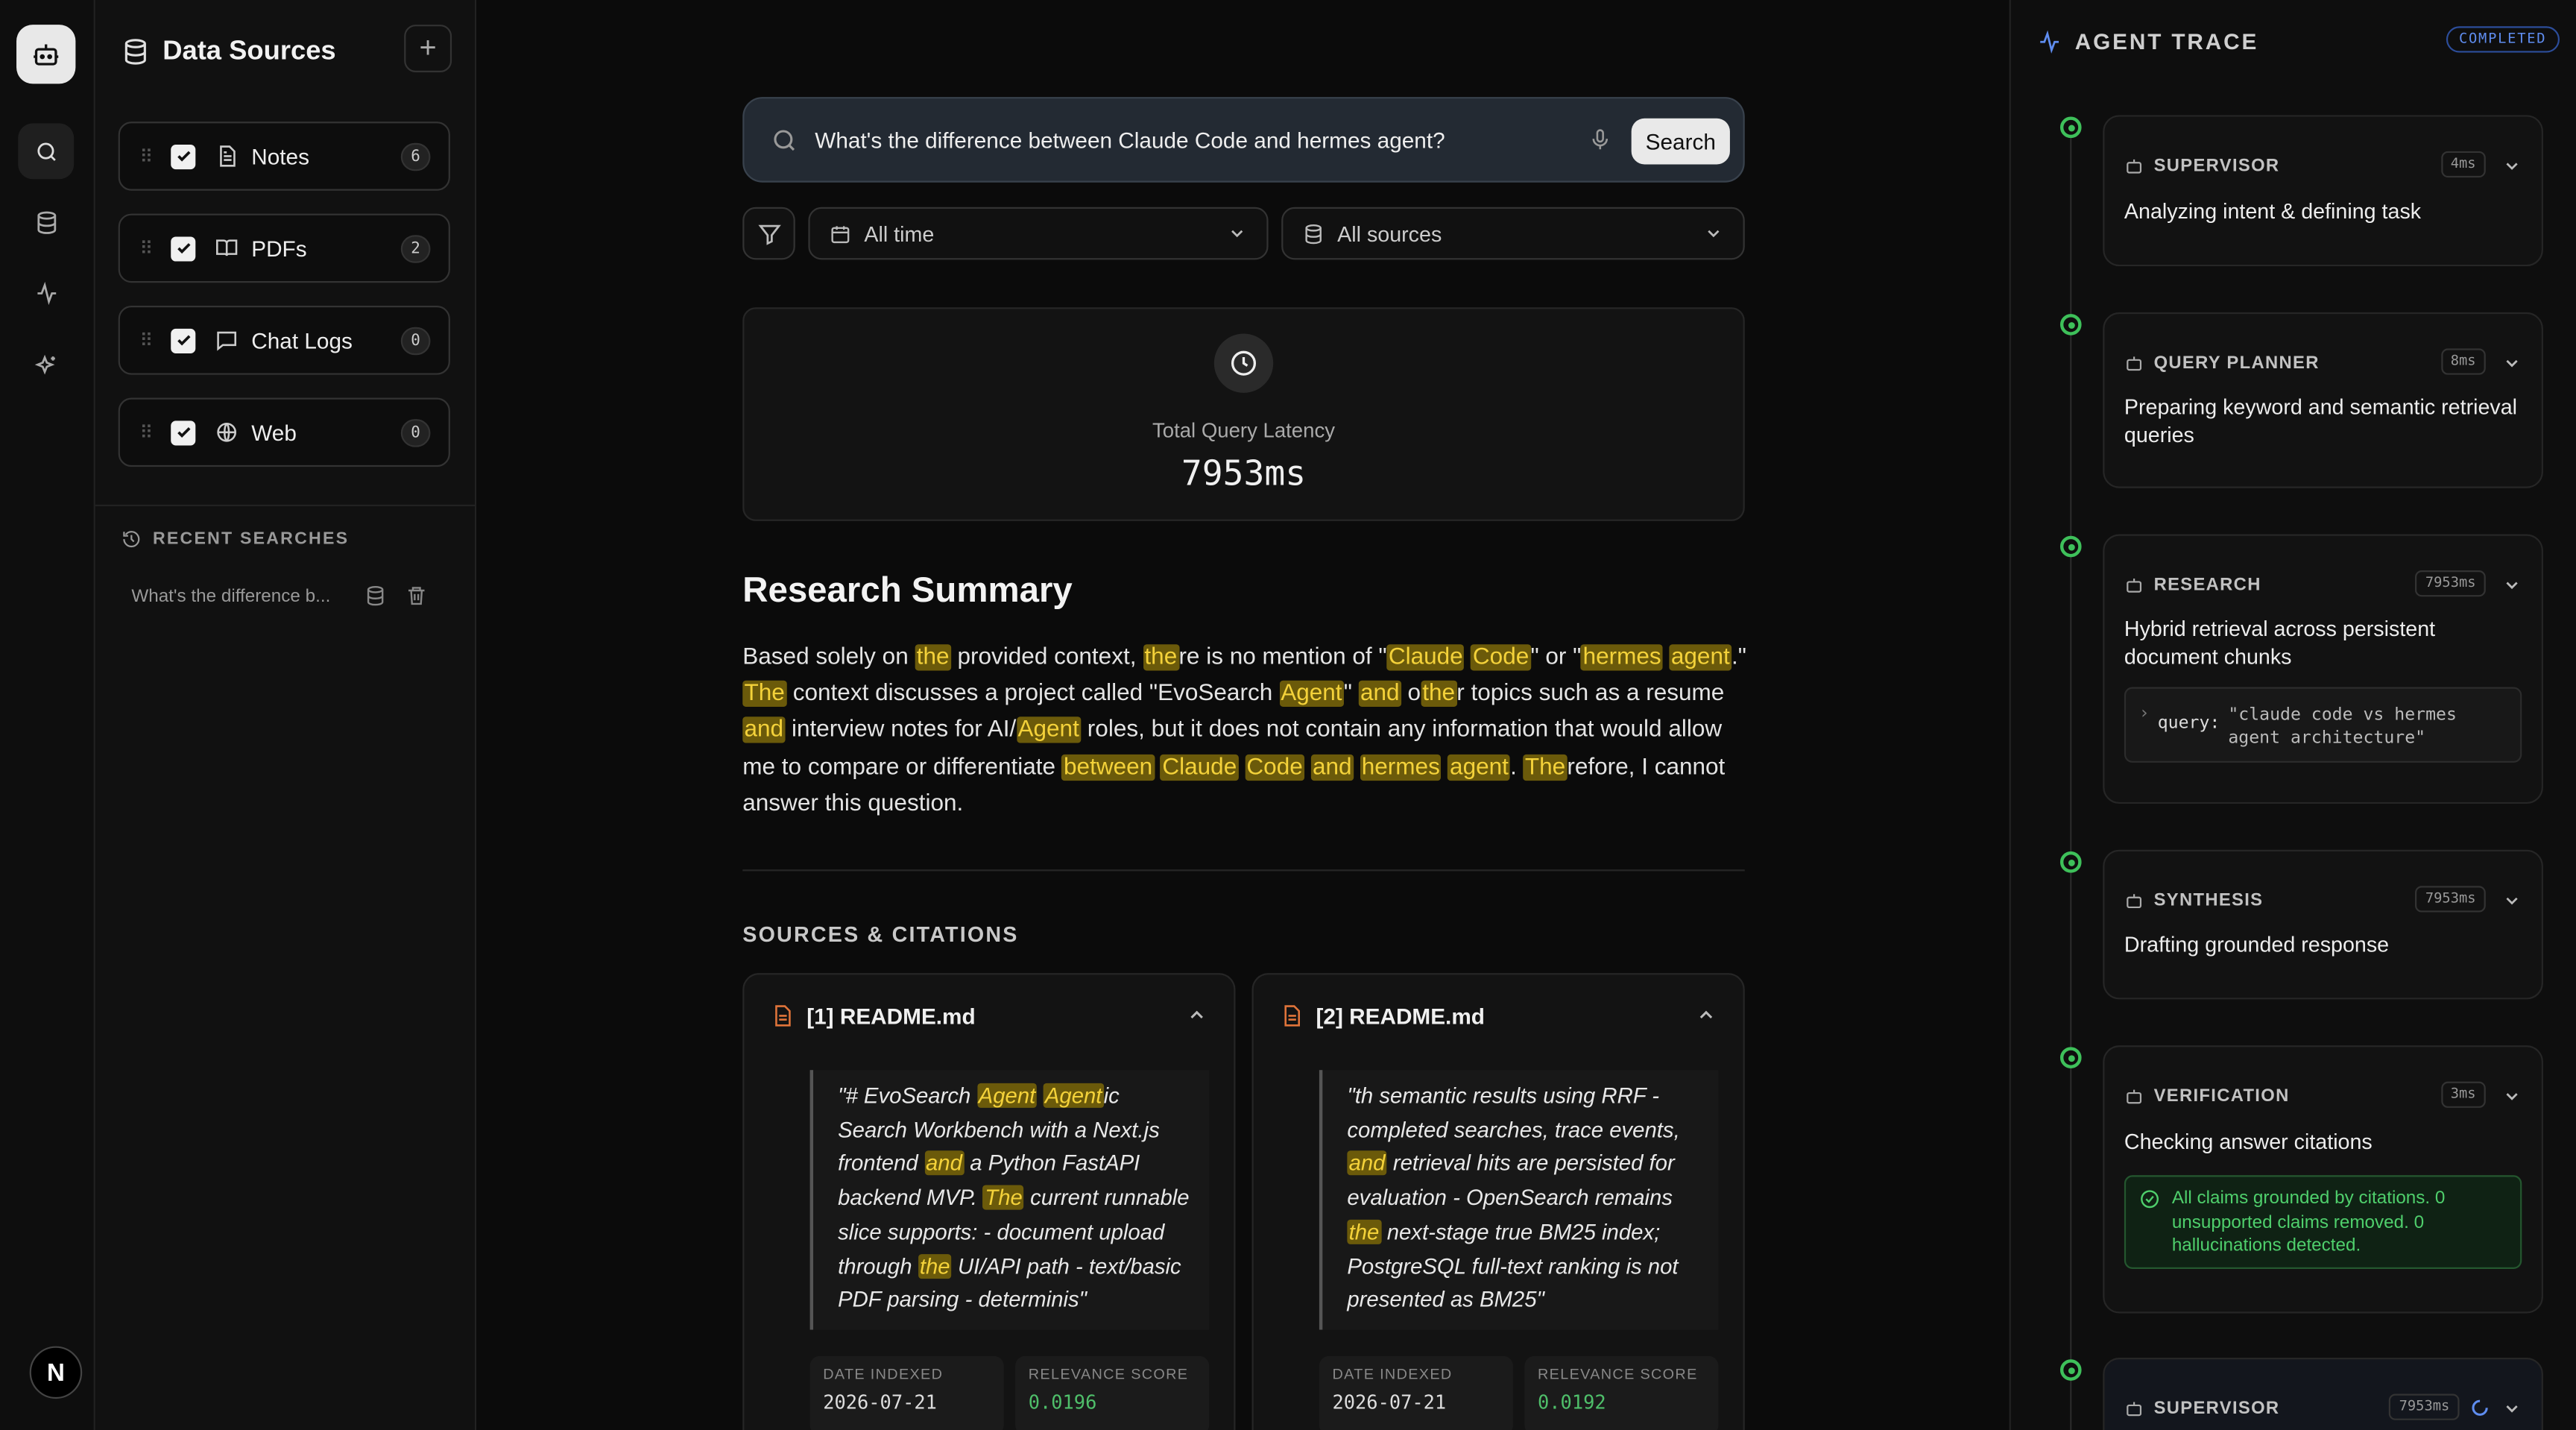  I want to click on source-filter-value: All sources, so click(1390, 233).